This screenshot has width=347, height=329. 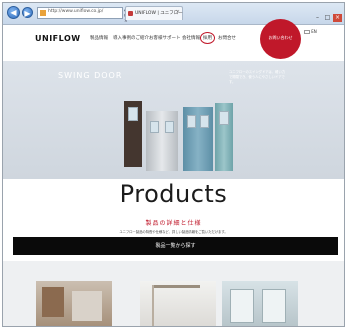 I want to click on forward-button: ▶, so click(x=27, y=12).